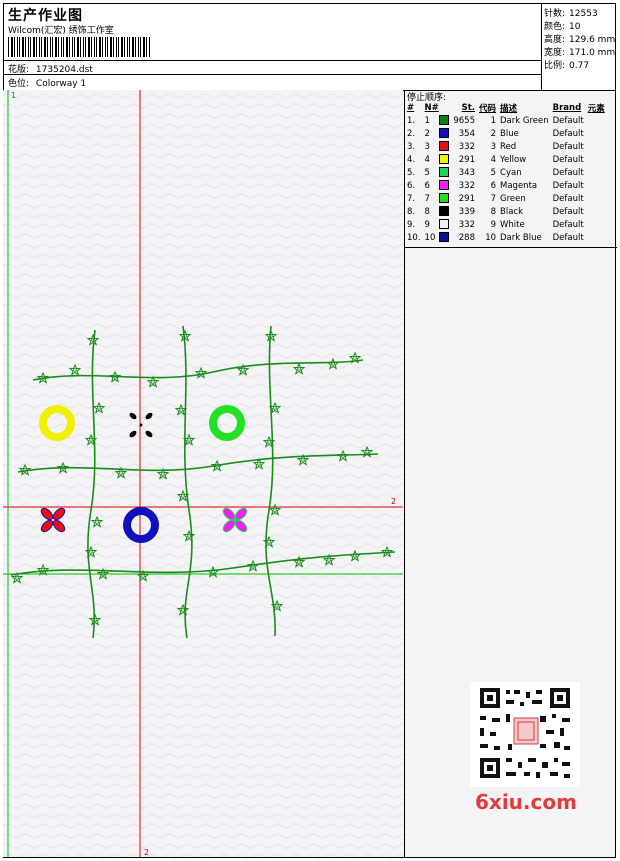  Describe the element at coordinates (512, 224) in the screenshot. I see `cell-description: White` at that location.